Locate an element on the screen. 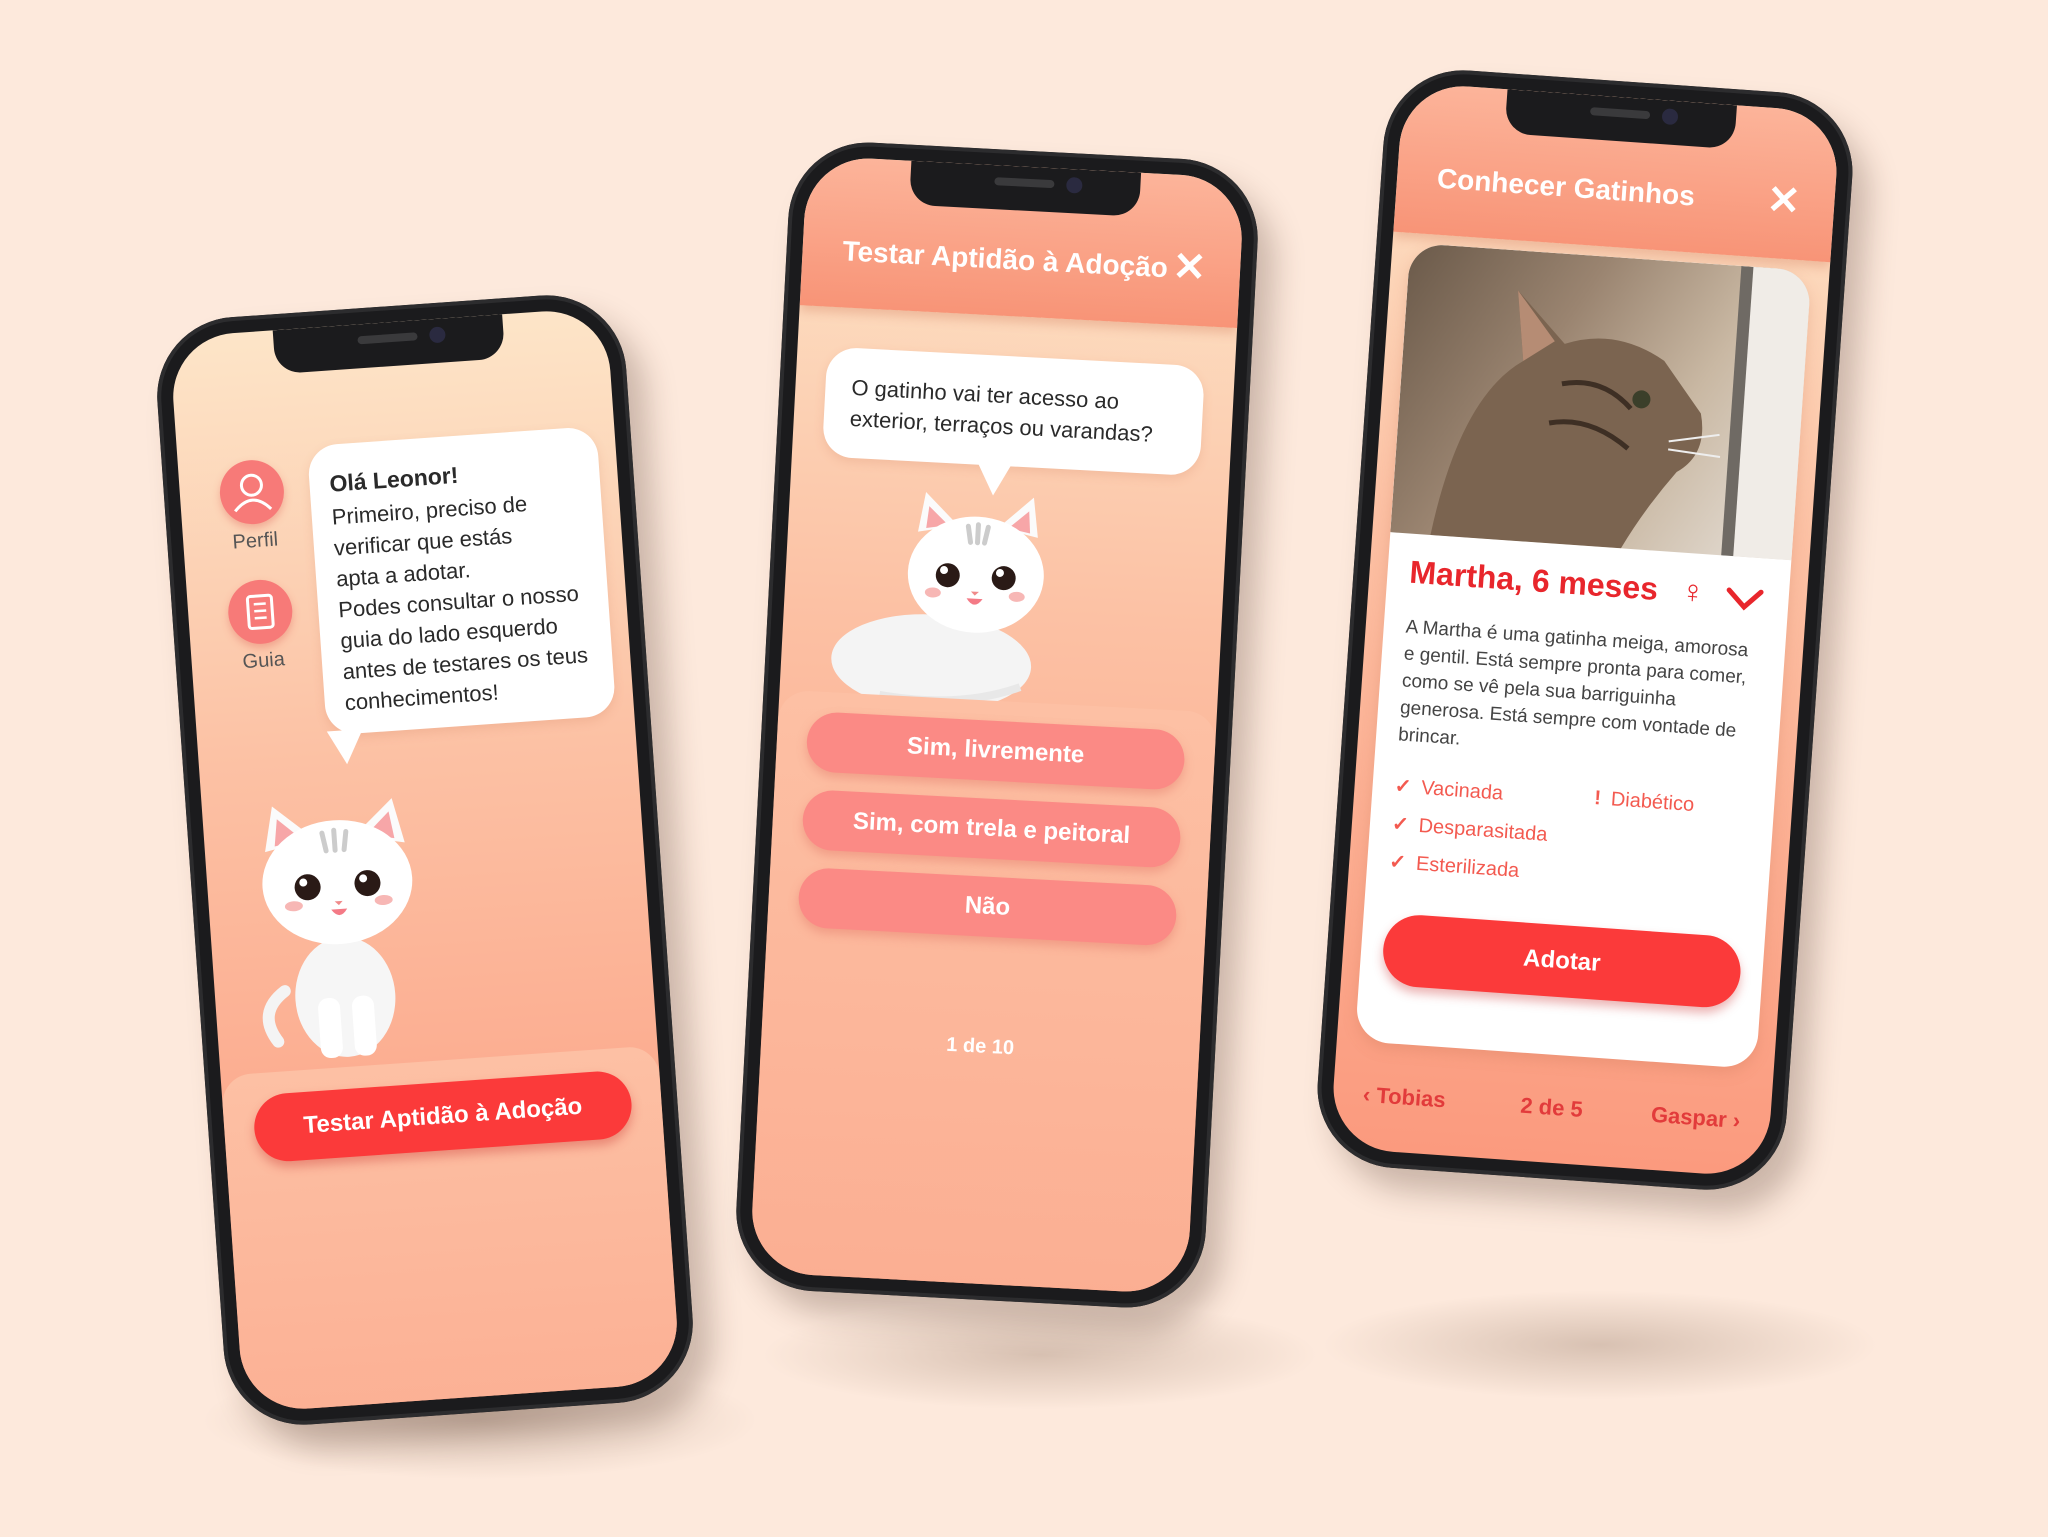 The image size is (2048, 1537). phone-notch is located at coordinates (389, 344).